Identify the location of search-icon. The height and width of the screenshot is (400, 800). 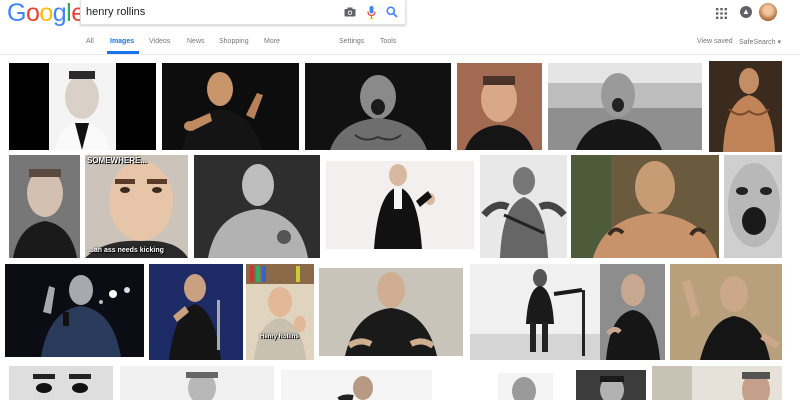
(392, 12).